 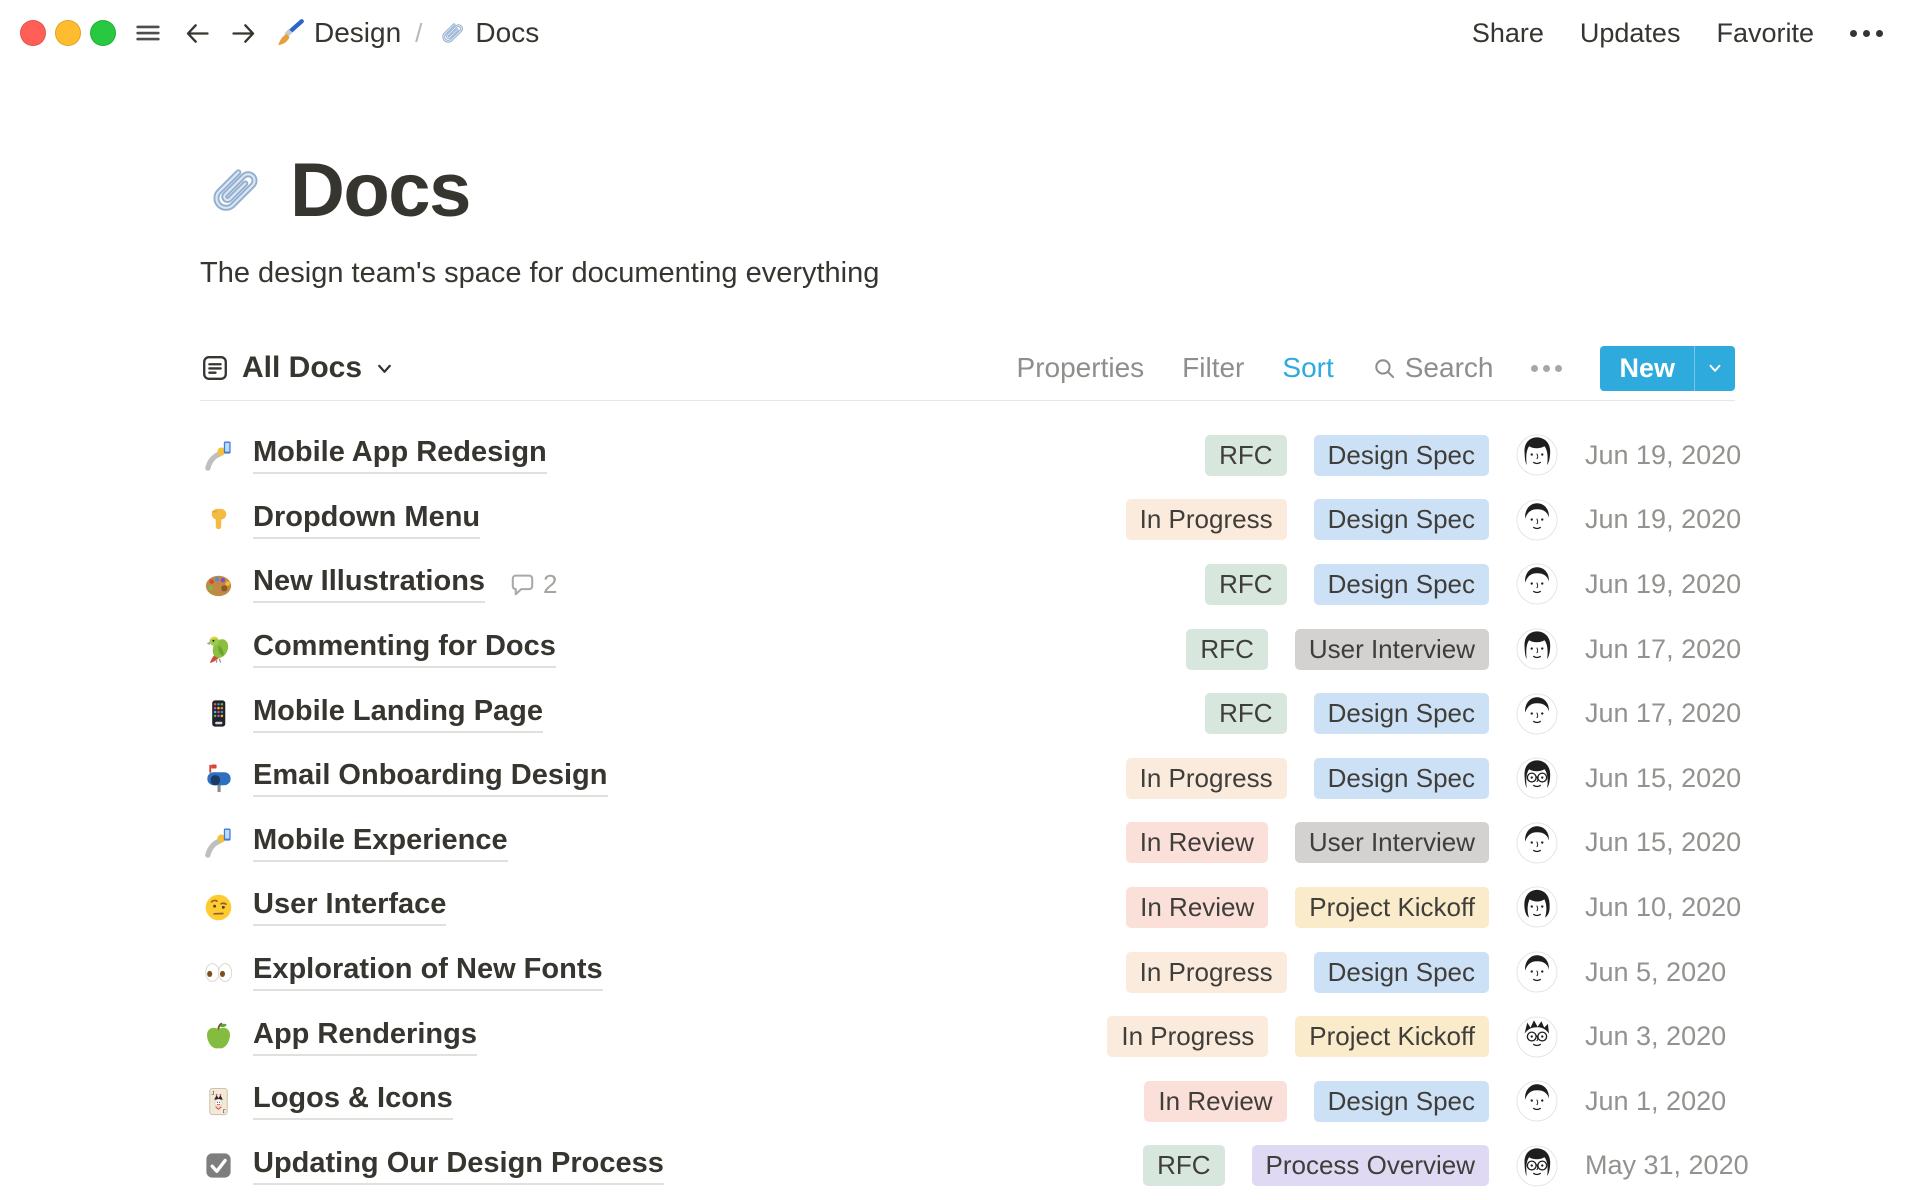 I want to click on edited-date: Jun 17, 2020, so click(x=1663, y=648).